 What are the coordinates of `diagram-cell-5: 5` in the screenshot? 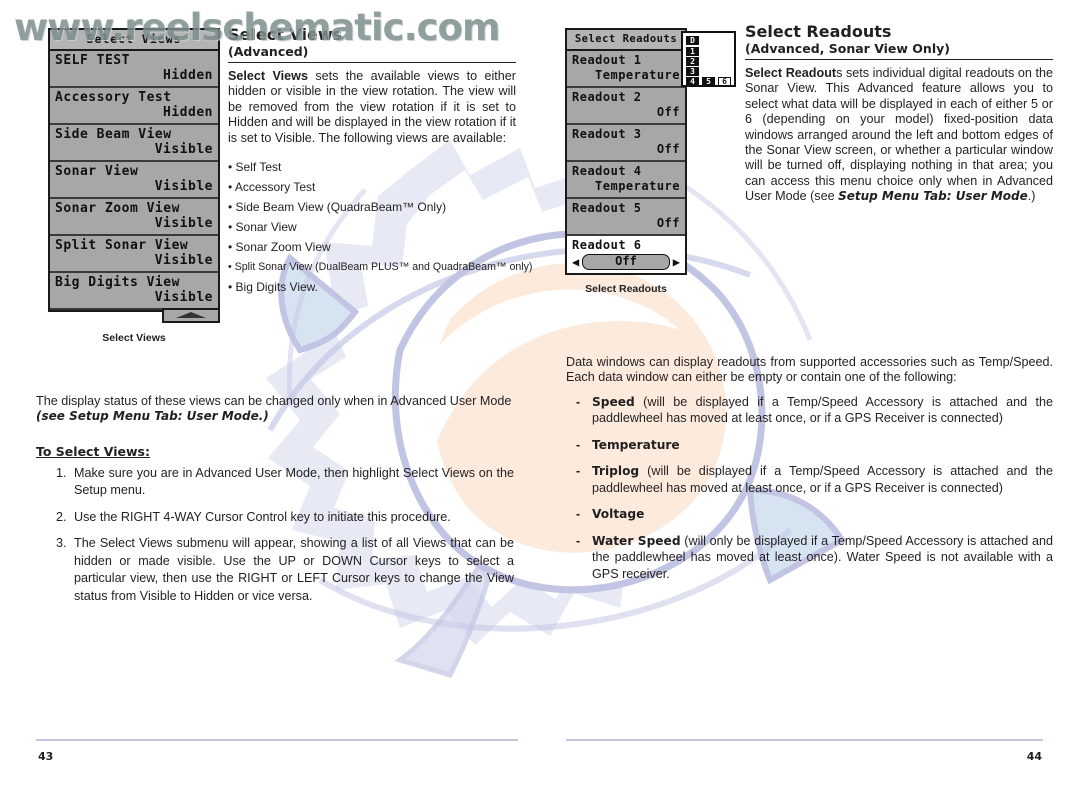 It's located at (708, 81).